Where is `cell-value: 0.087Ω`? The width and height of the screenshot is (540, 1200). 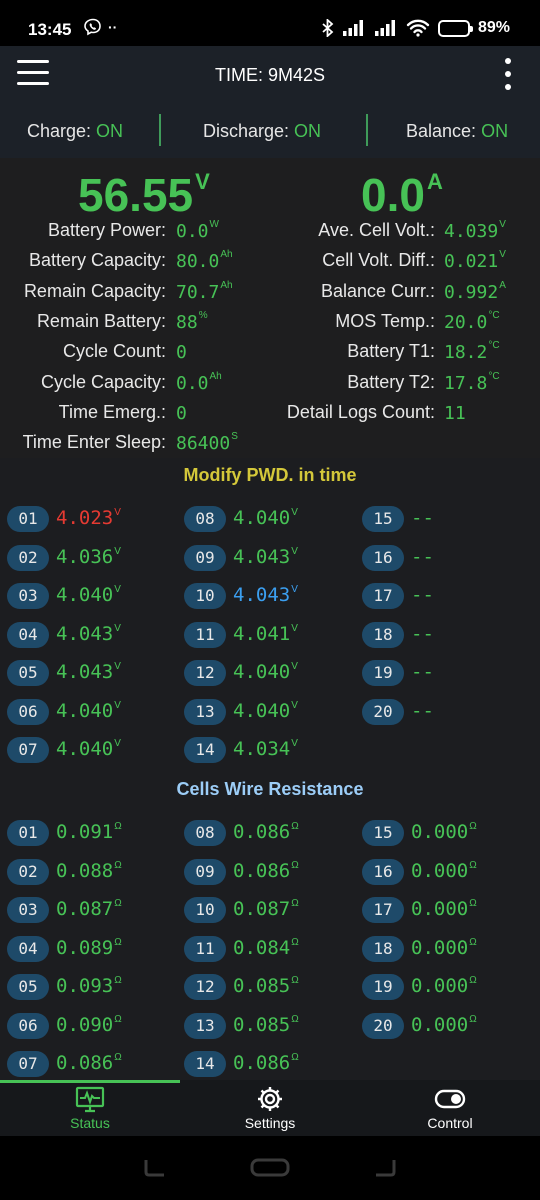
cell-value: 0.087Ω is located at coordinates (266, 909).